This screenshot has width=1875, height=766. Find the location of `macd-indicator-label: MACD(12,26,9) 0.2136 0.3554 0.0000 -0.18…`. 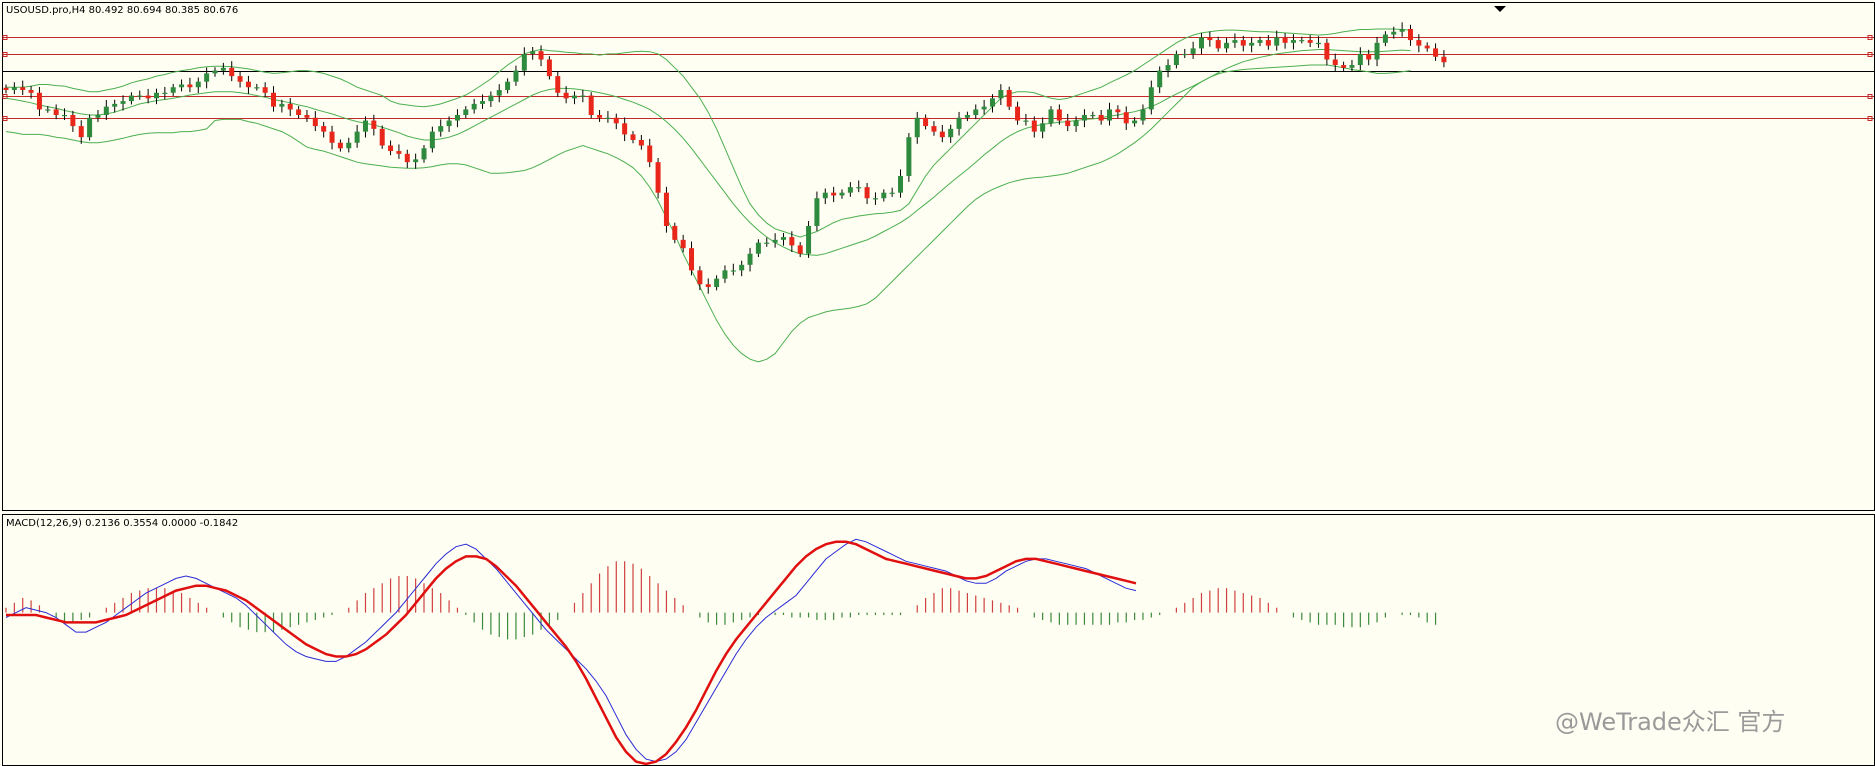

macd-indicator-label: MACD(12,26,9) 0.2136 0.3554 0.0000 -0.18… is located at coordinates (122, 523).